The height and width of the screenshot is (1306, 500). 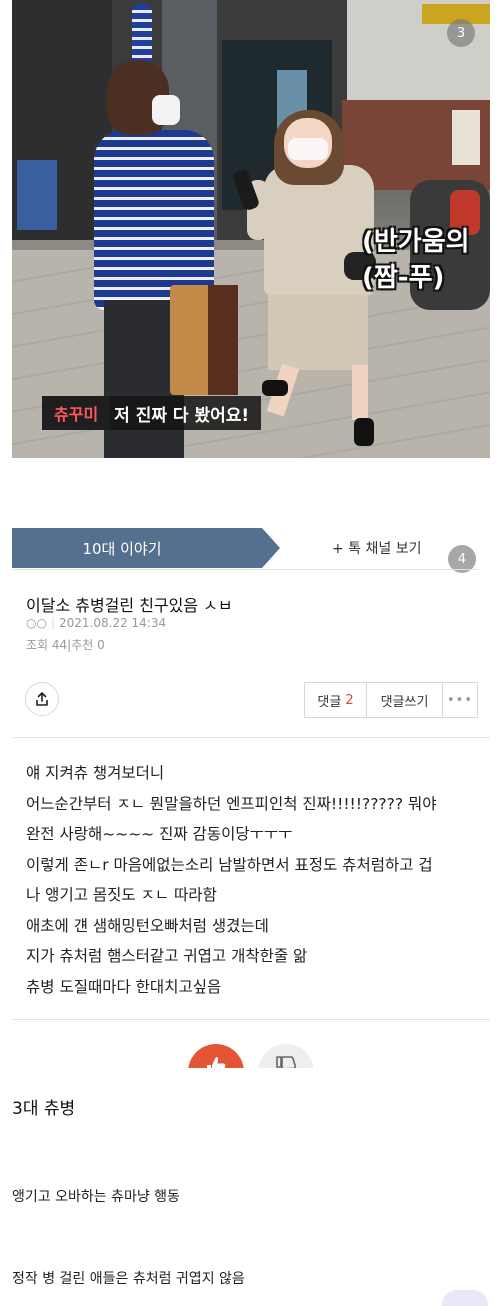 What do you see at coordinates (122, 548) in the screenshot?
I see `tab-10s-story-label: 10대 이야기` at bounding box center [122, 548].